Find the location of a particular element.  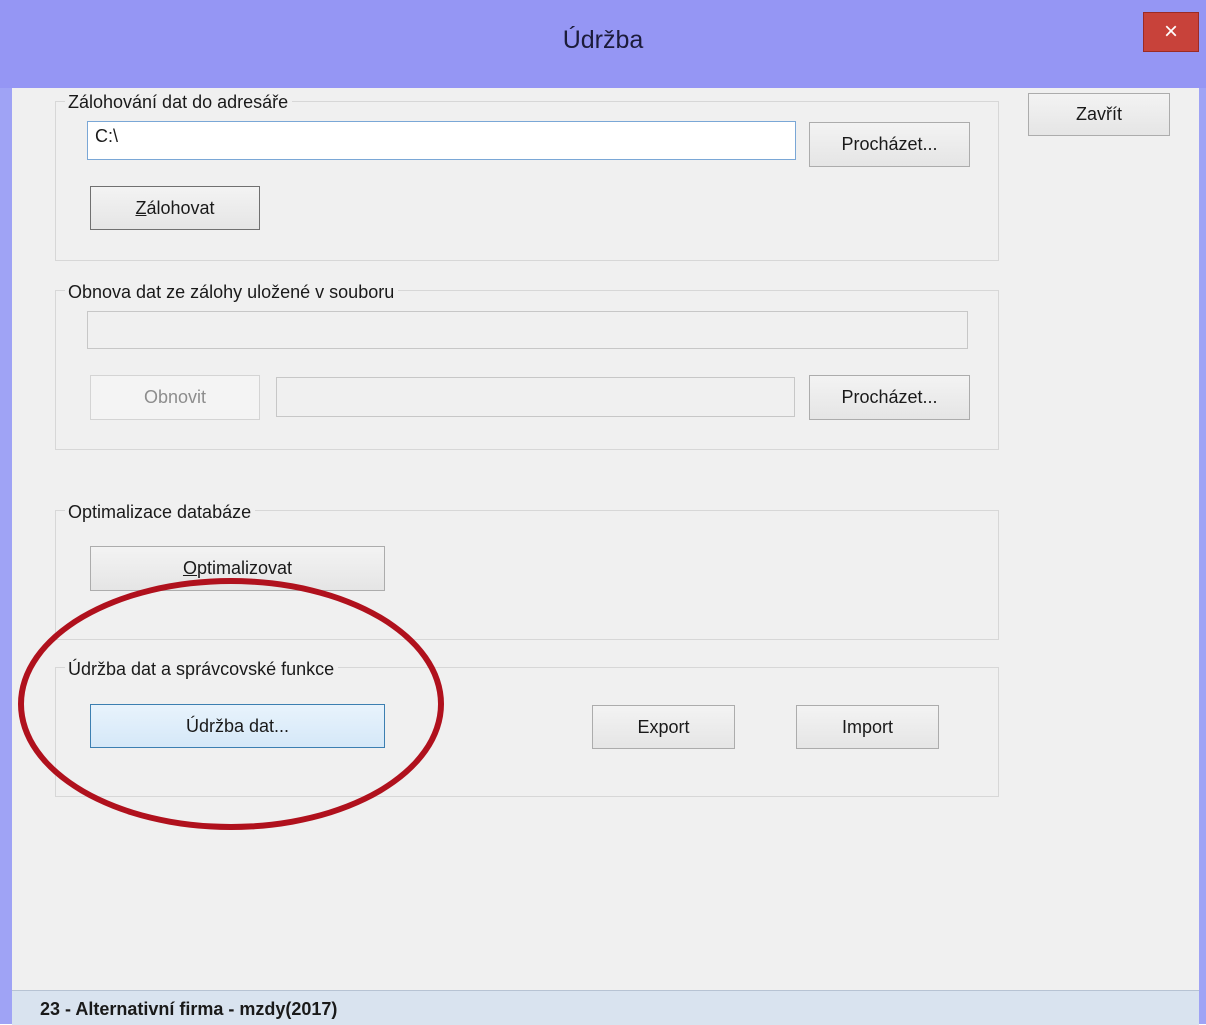

restore-button-label: Obnovit is located at coordinates (175, 397).